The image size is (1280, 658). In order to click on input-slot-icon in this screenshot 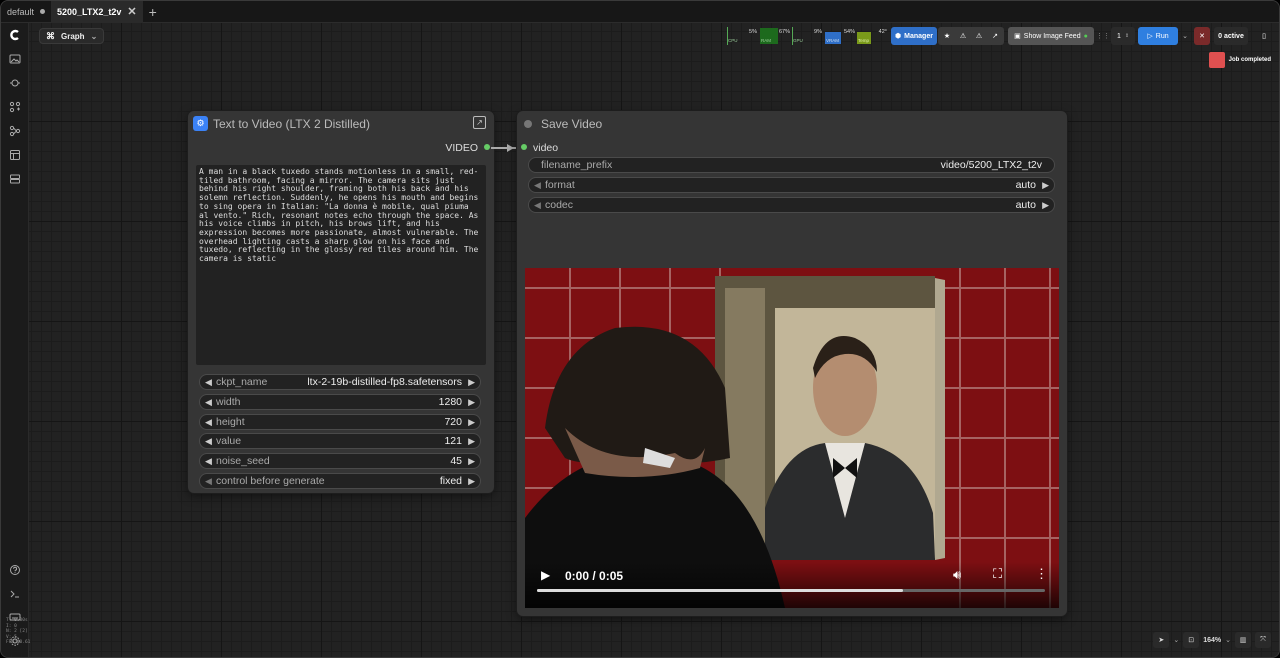, I will do `click(524, 147)`.